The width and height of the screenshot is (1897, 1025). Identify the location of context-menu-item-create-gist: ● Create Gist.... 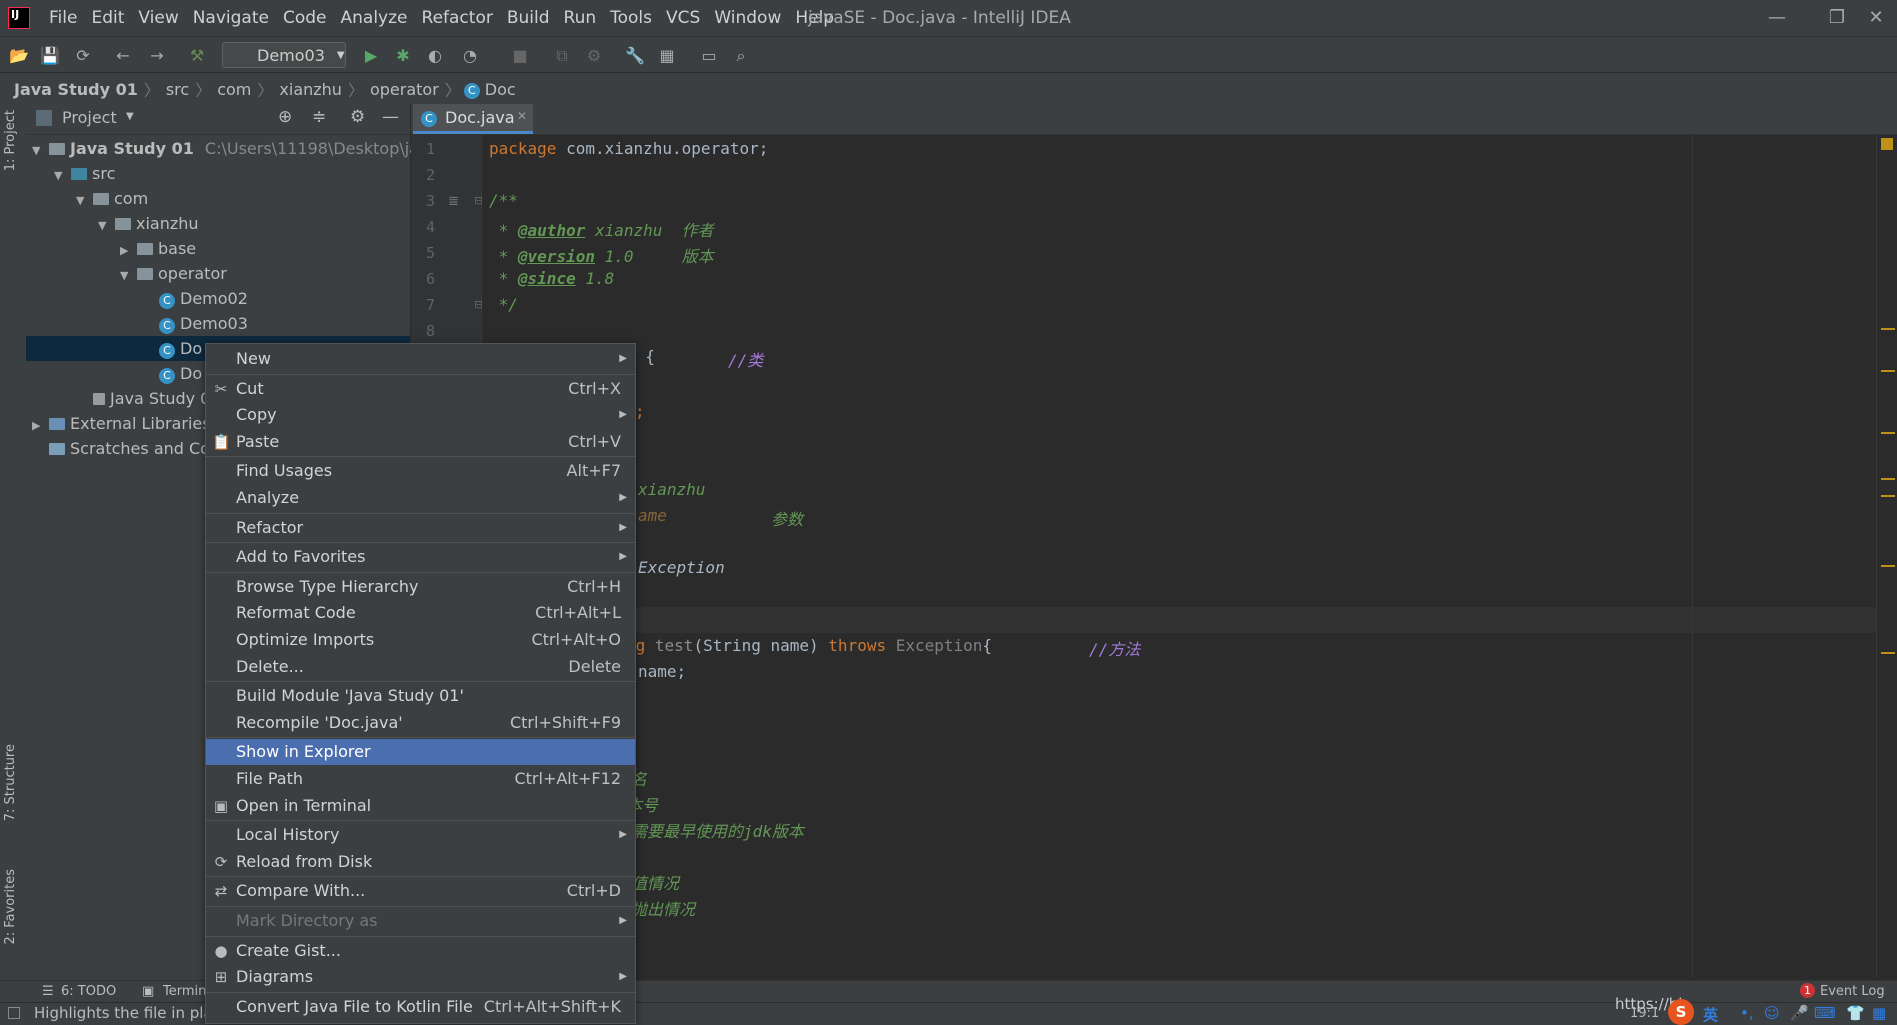
(420, 951).